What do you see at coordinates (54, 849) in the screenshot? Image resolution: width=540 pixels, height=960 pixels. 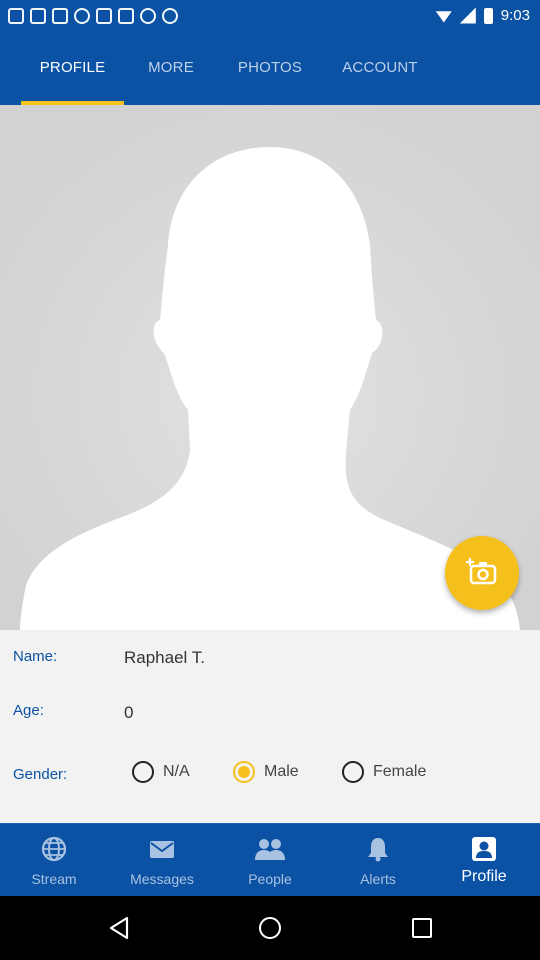 I see `globe-icon` at bounding box center [54, 849].